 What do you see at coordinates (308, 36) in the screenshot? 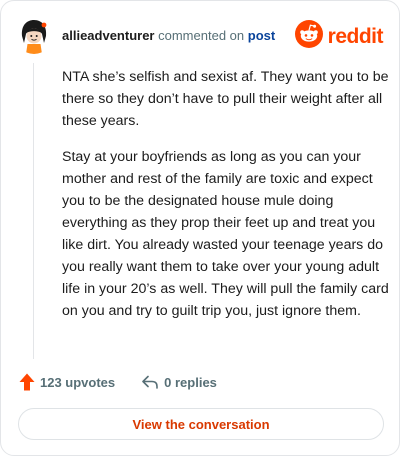
I see `reddit-logo-icon` at bounding box center [308, 36].